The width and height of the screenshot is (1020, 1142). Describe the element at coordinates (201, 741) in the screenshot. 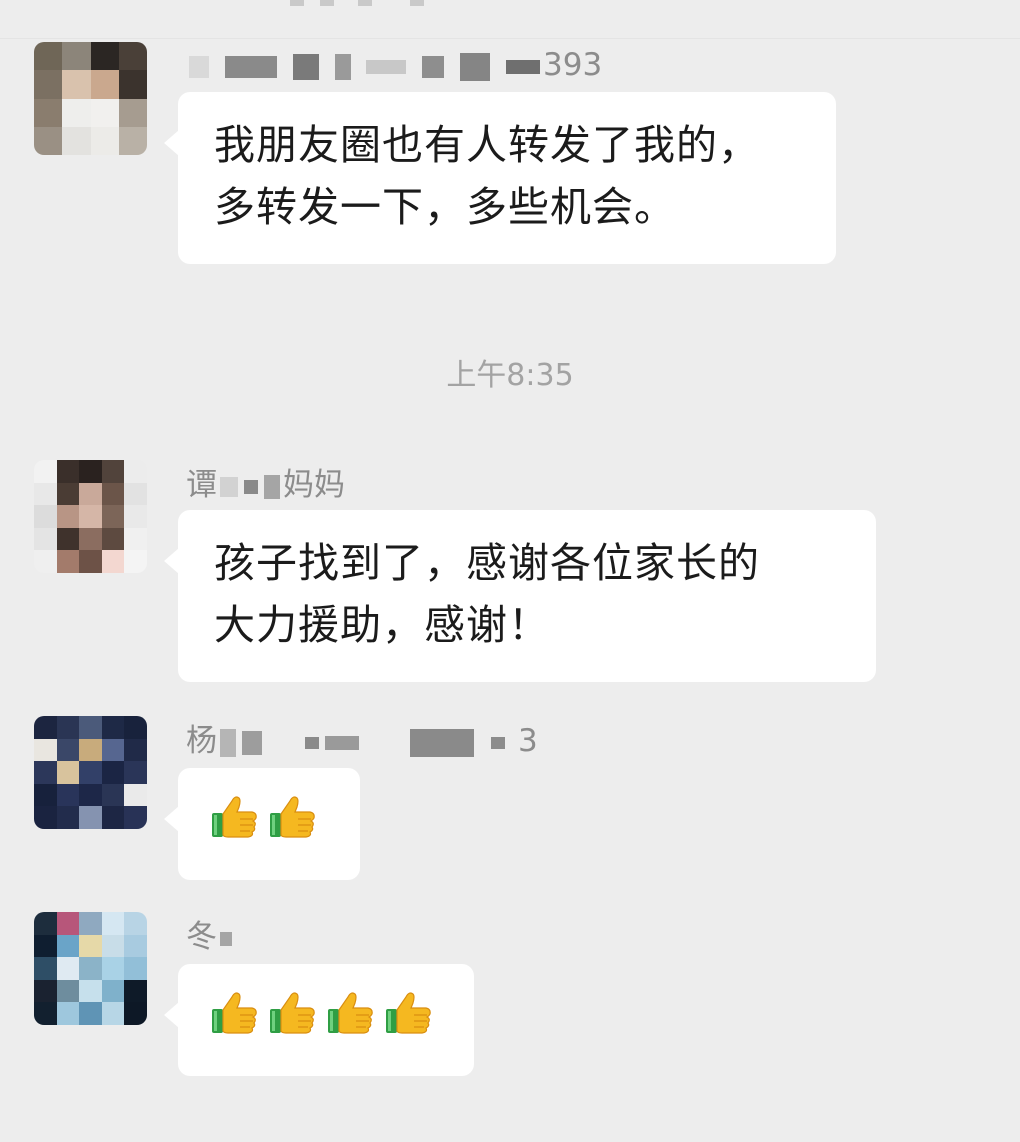

I see `sender-name-prefix: 杨` at that location.